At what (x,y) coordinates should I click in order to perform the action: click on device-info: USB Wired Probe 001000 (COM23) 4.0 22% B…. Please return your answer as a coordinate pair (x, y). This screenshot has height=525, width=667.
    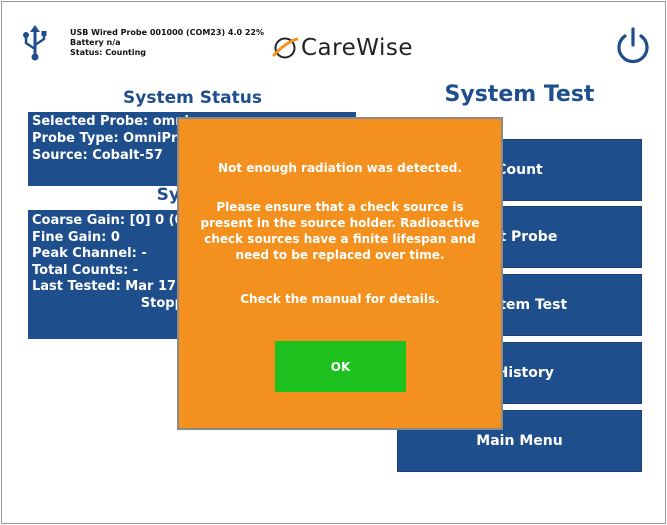
    Looking at the image, I should click on (167, 43).